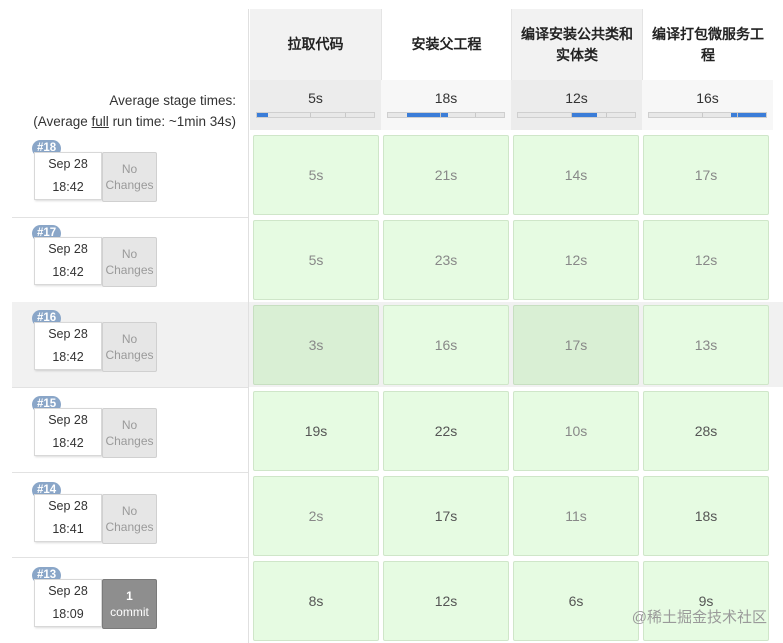  Describe the element at coordinates (446, 431) in the screenshot. I see `stage-cell-install-parent: 22s` at that location.